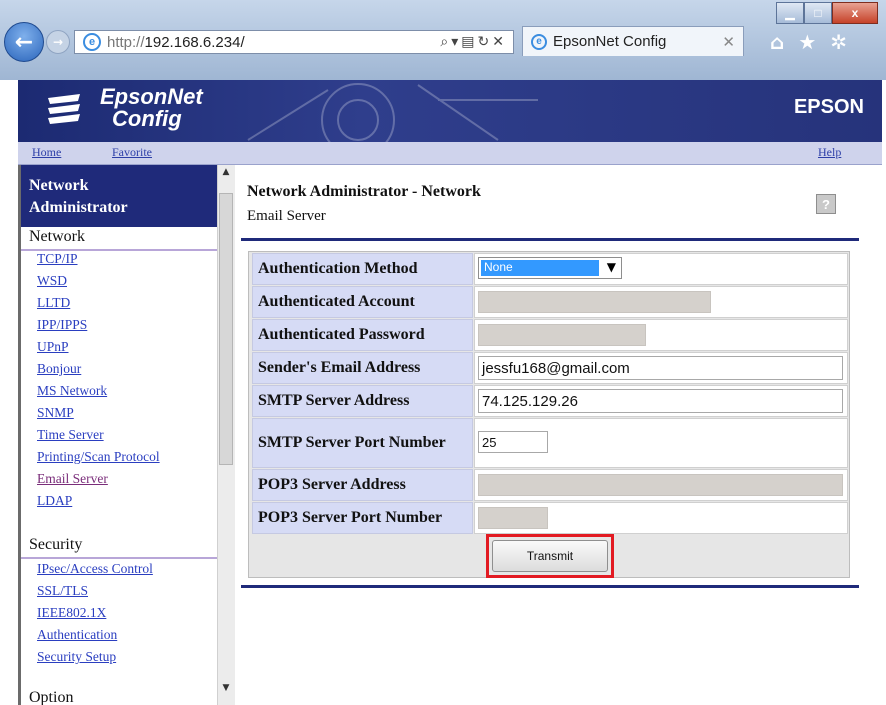 The image size is (886, 705). What do you see at coordinates (77, 635) in the screenshot?
I see `sidebar-item-authentication: Authentication` at bounding box center [77, 635].